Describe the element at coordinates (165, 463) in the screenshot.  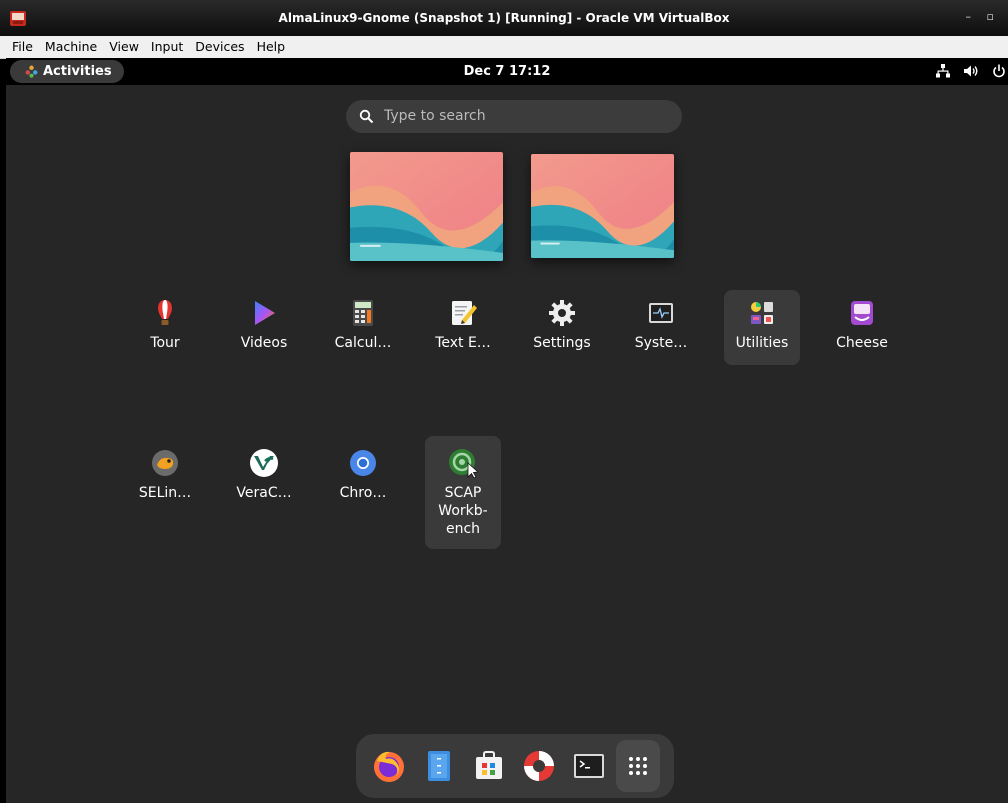
I see `selinux-icon` at that location.